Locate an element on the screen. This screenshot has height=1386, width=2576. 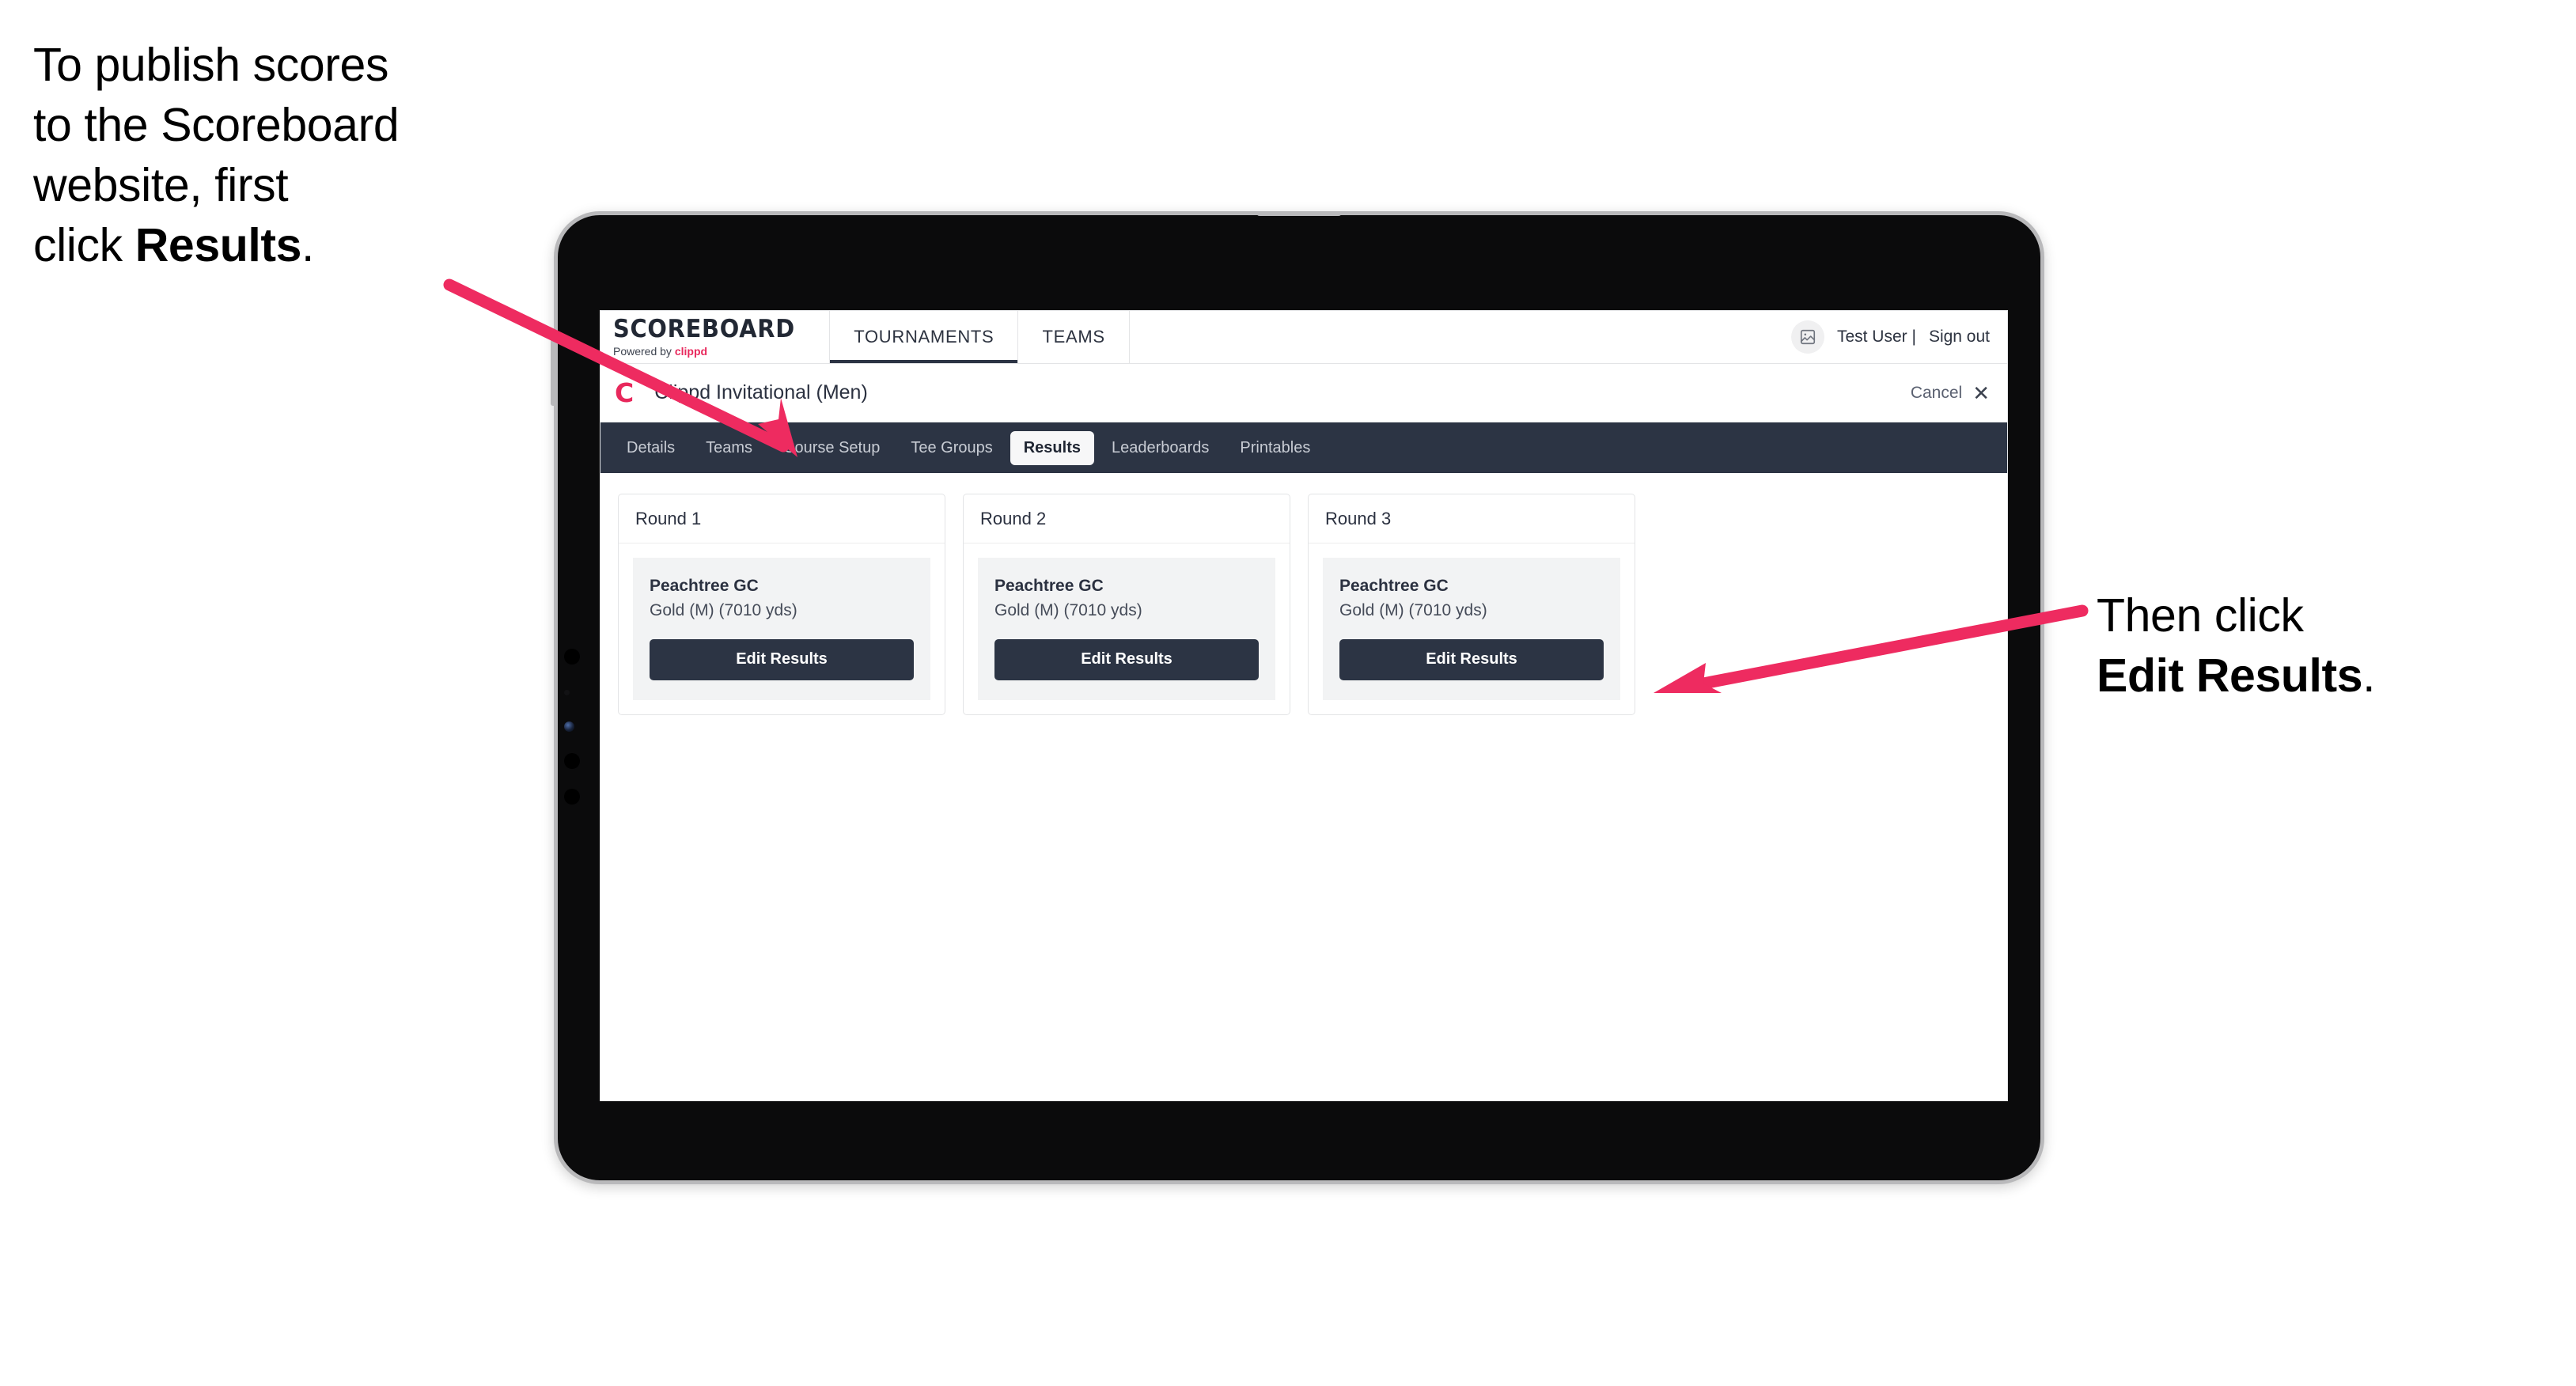
top-tab-tournaments-label: TOURNAMENTS is located at coordinates (924, 336).